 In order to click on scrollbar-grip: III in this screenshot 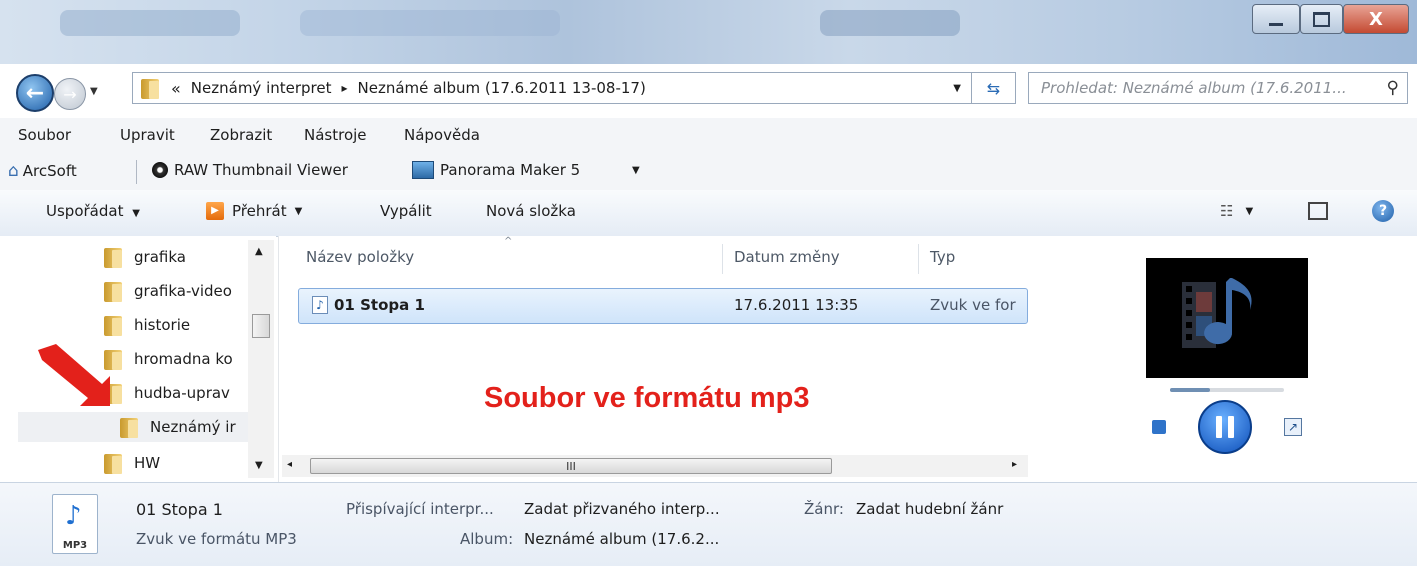, I will do `click(571, 466)`.